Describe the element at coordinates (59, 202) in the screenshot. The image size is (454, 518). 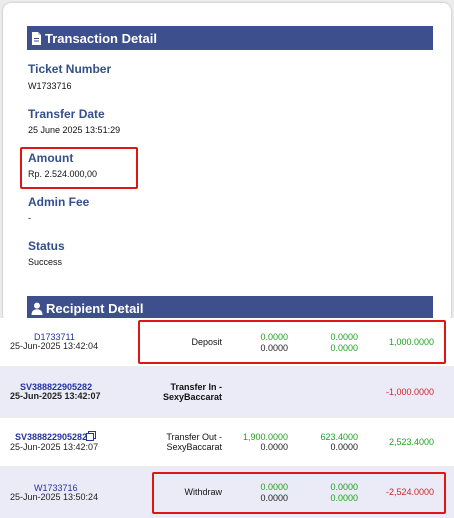
I see `admin-fee-label: Admin Fee` at that location.